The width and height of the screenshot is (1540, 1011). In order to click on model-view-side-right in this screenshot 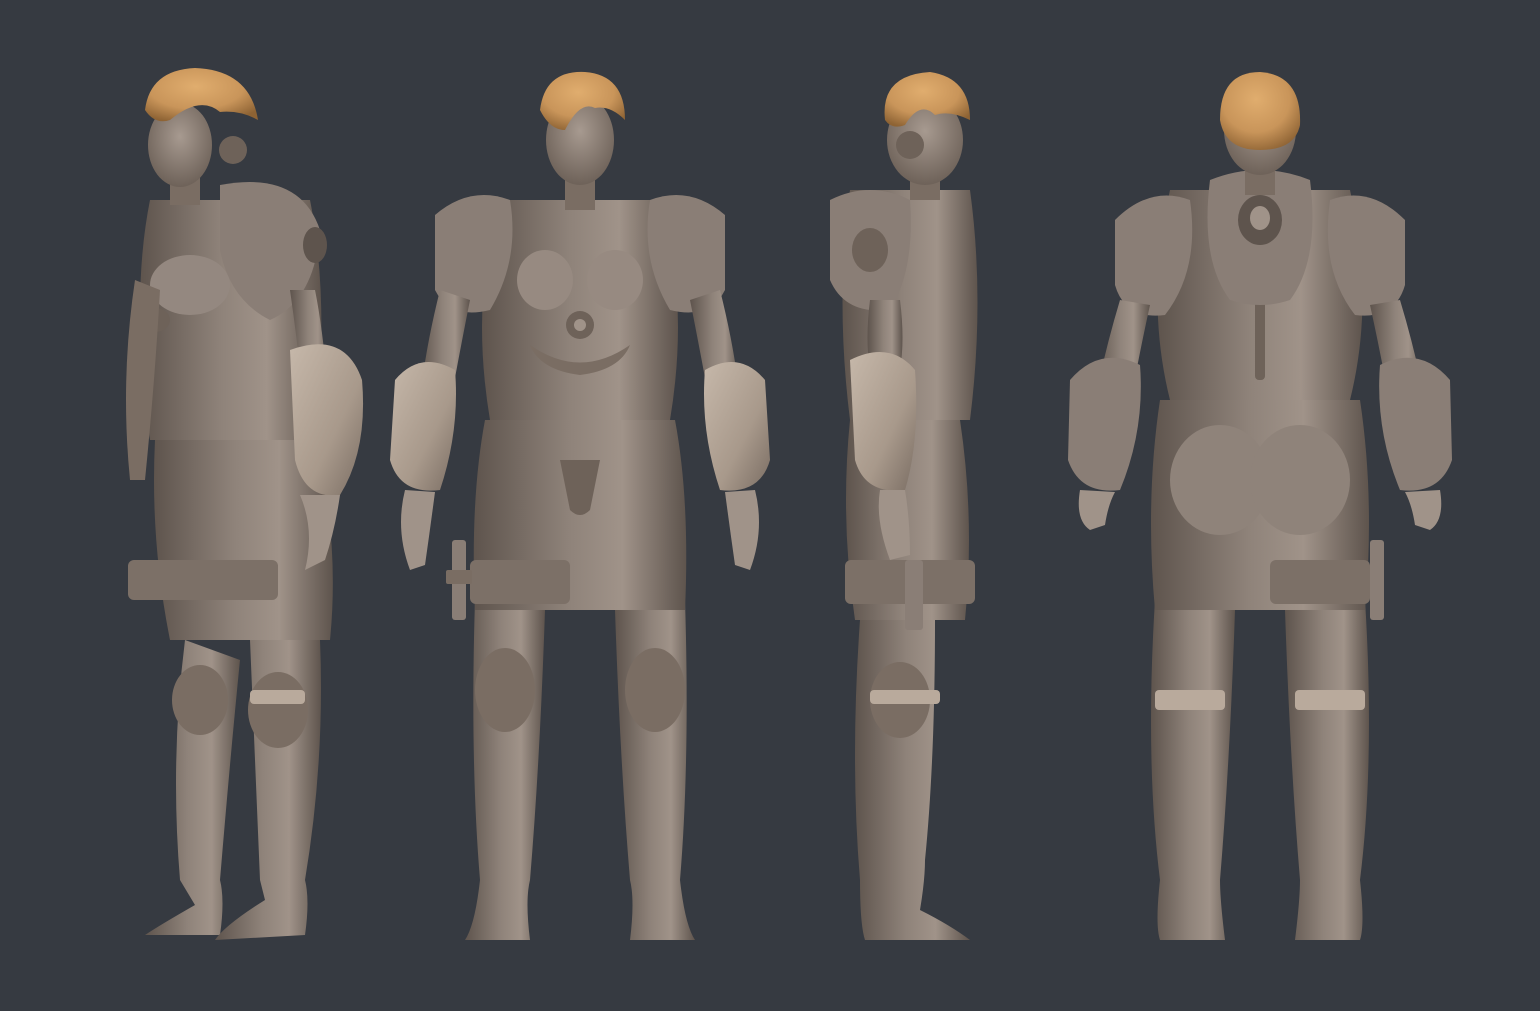, I will do `click(904, 506)`.